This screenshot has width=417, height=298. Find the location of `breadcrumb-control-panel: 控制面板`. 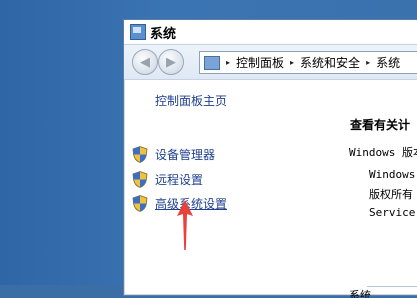

breadcrumb-control-panel: 控制面板 is located at coordinates (260, 62).